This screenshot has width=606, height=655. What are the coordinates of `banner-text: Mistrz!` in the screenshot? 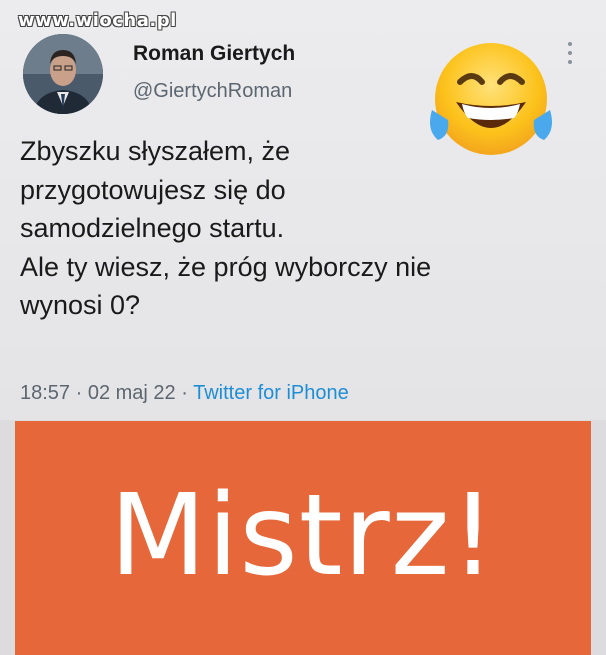 It's located at (303, 536).